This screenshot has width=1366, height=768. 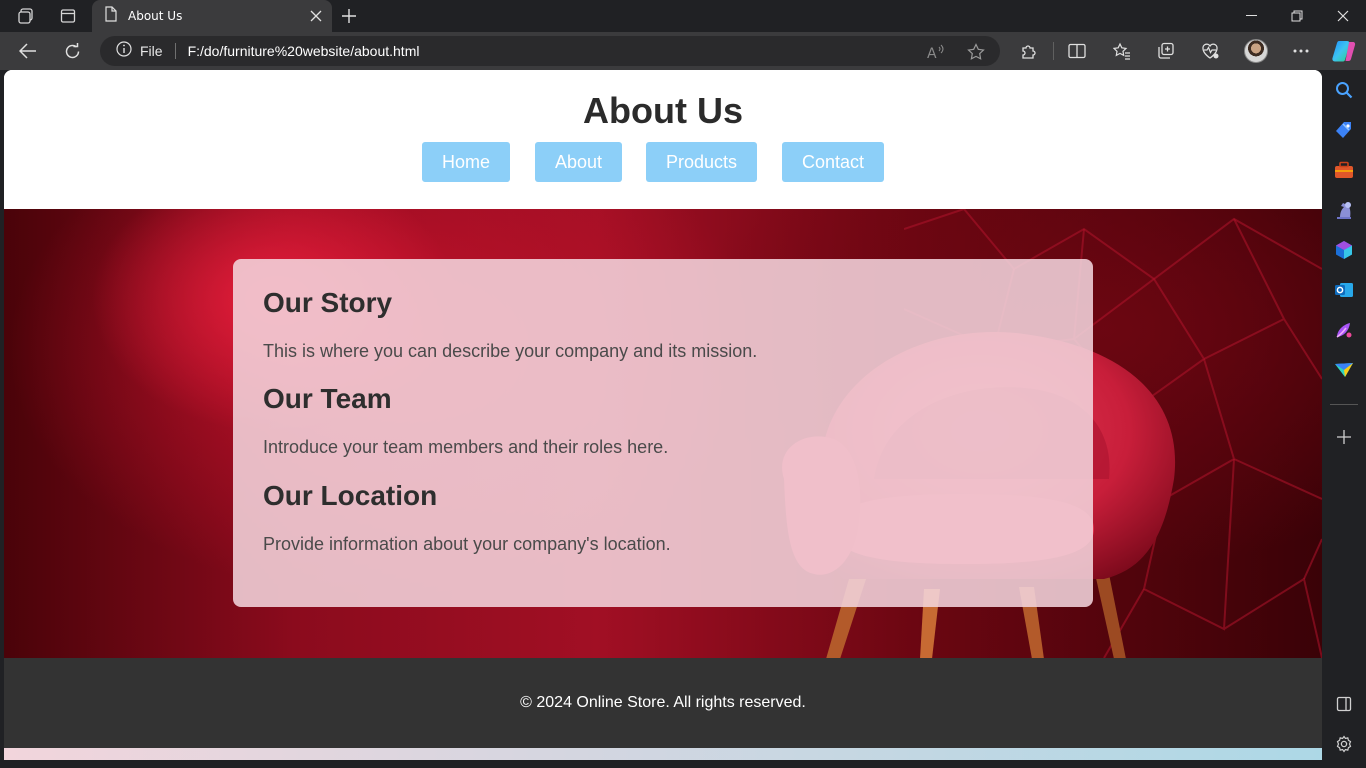 I want to click on games-icon, so click(x=1344, y=210).